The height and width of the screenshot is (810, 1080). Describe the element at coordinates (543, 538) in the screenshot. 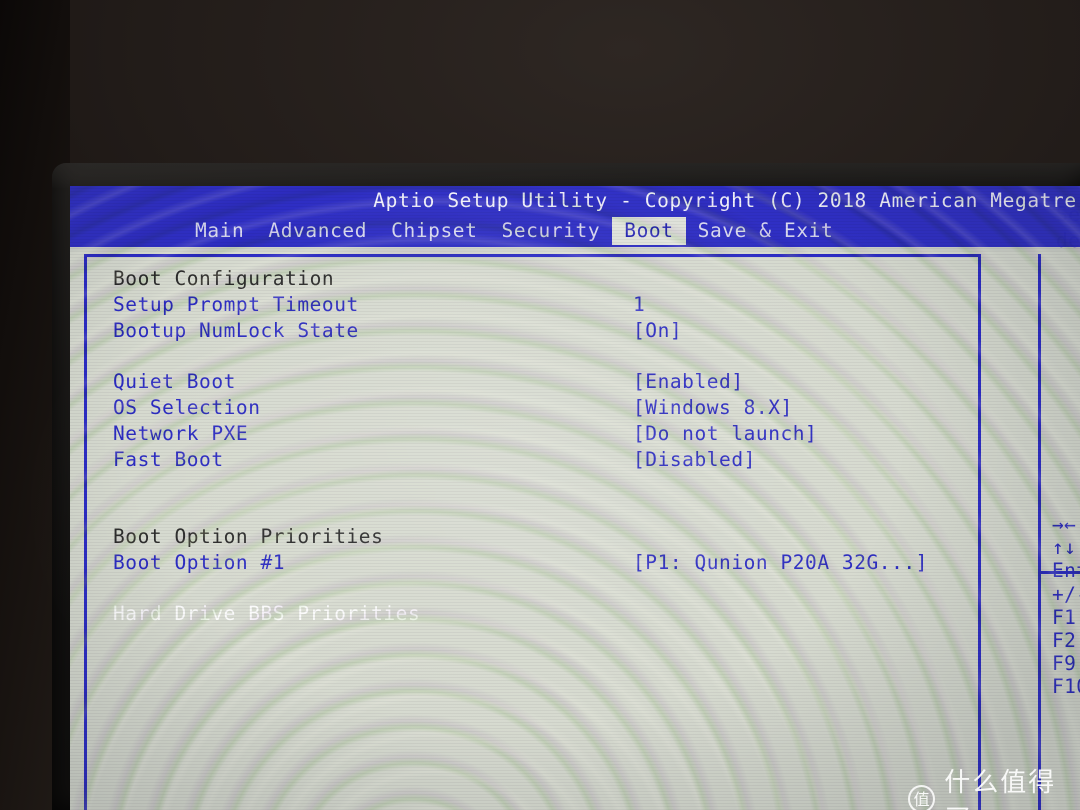

I see `section-header-boot-option-priorities: Boot Option Priorities` at that location.